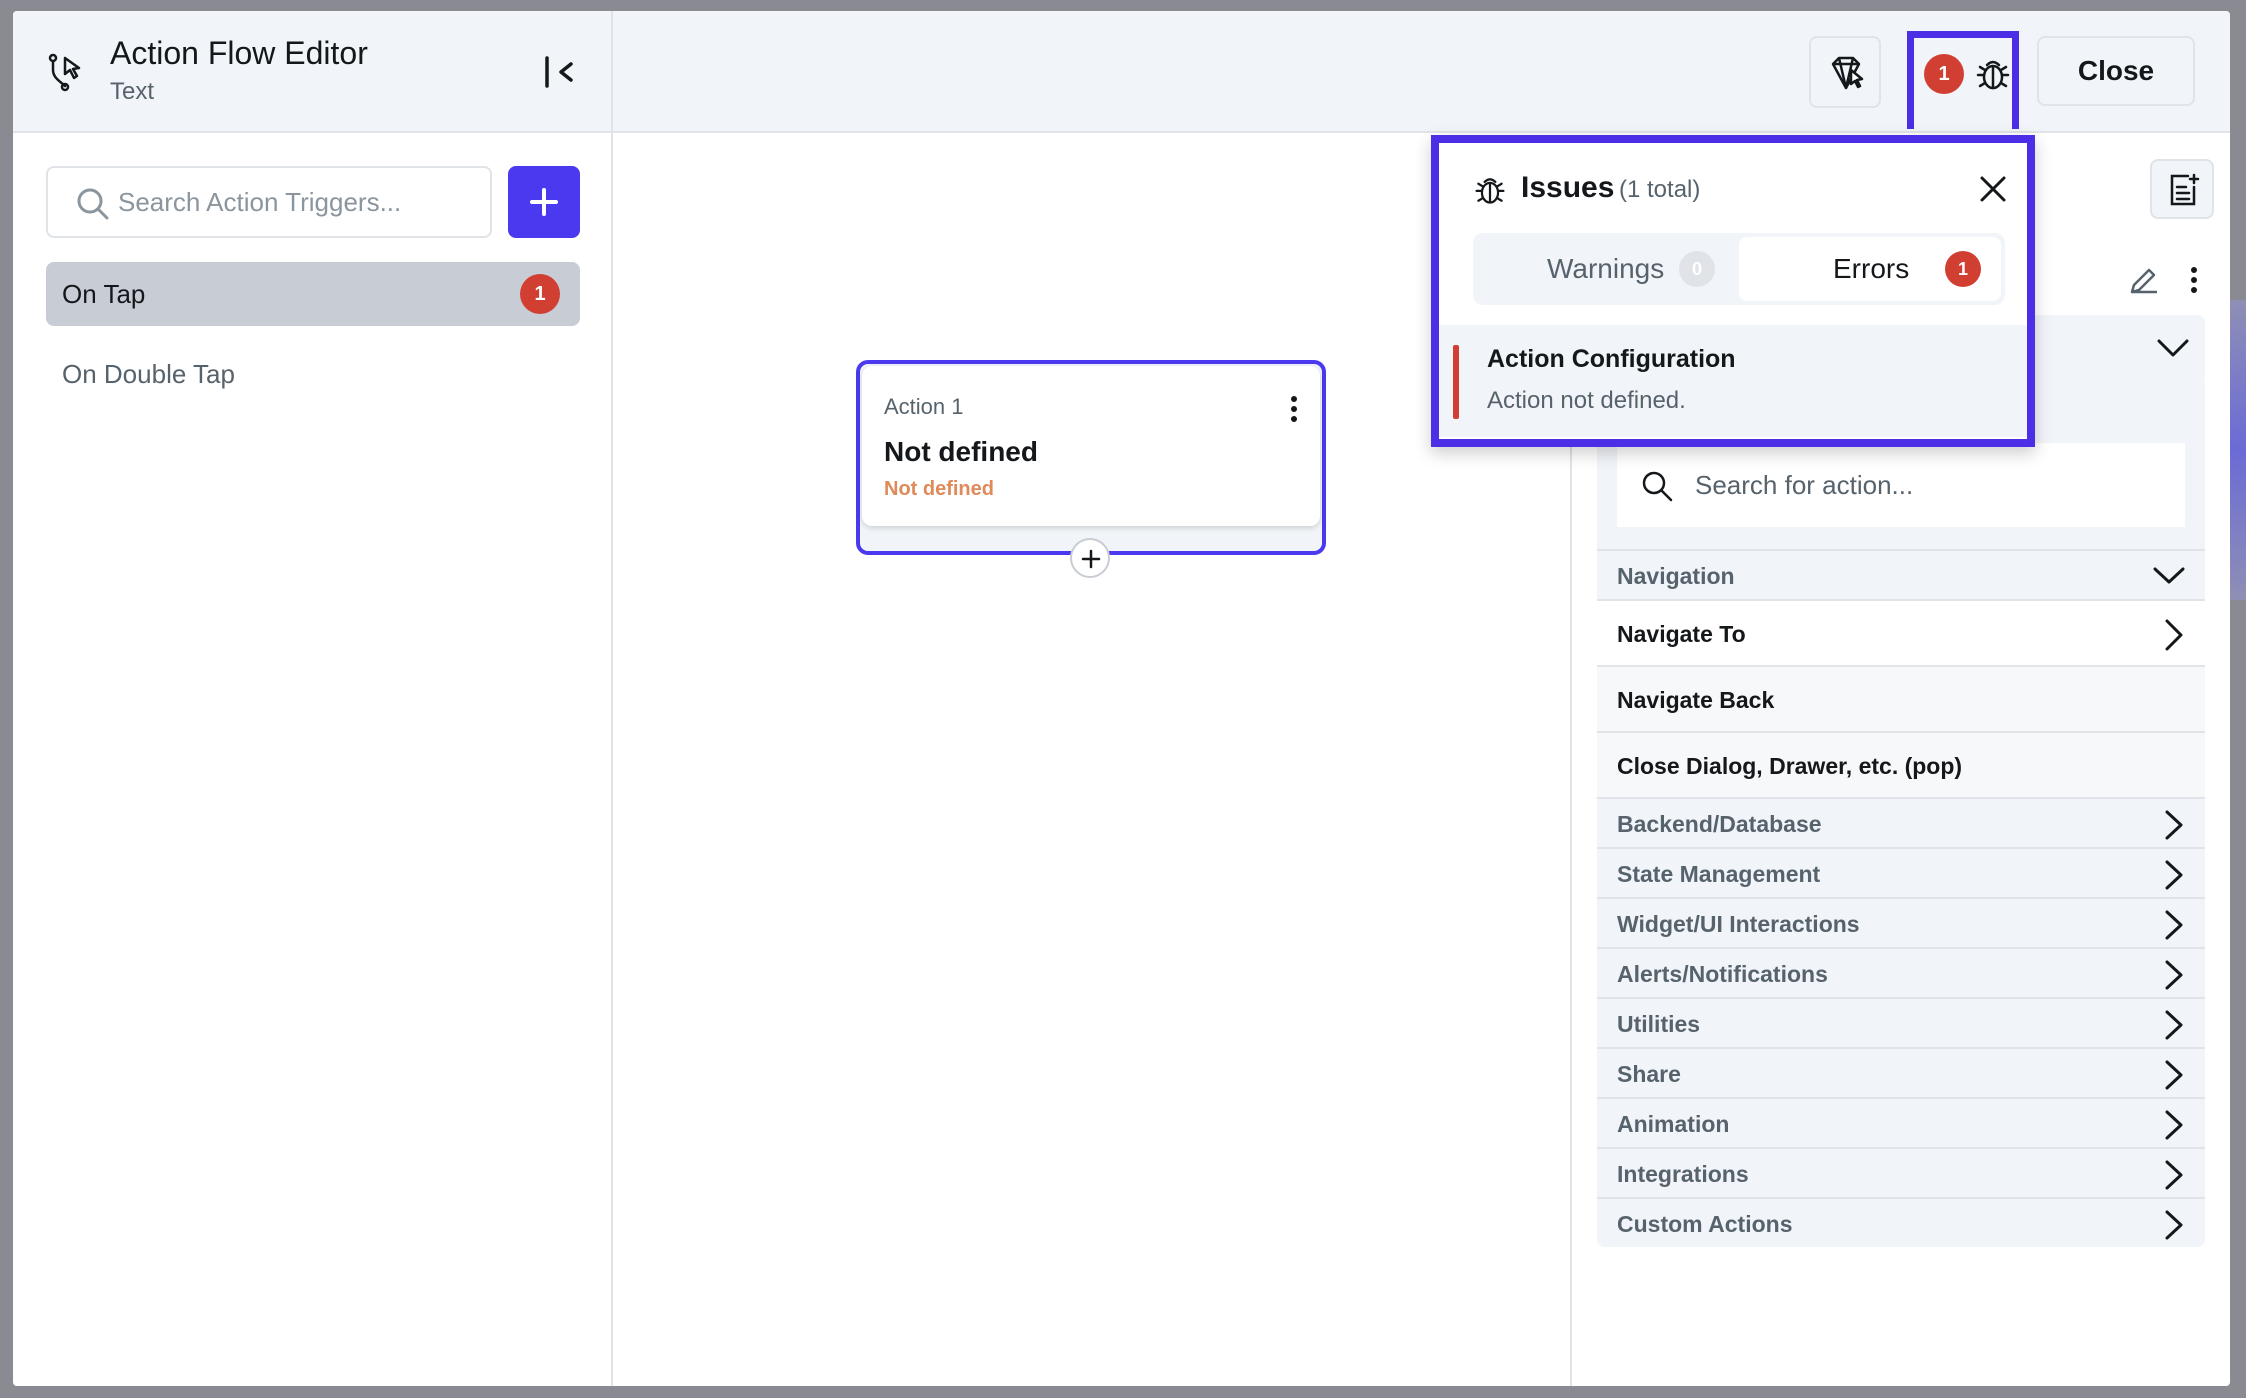 Image resolution: width=2246 pixels, height=1398 pixels. I want to click on action-label: Navigate To, so click(1681, 634).